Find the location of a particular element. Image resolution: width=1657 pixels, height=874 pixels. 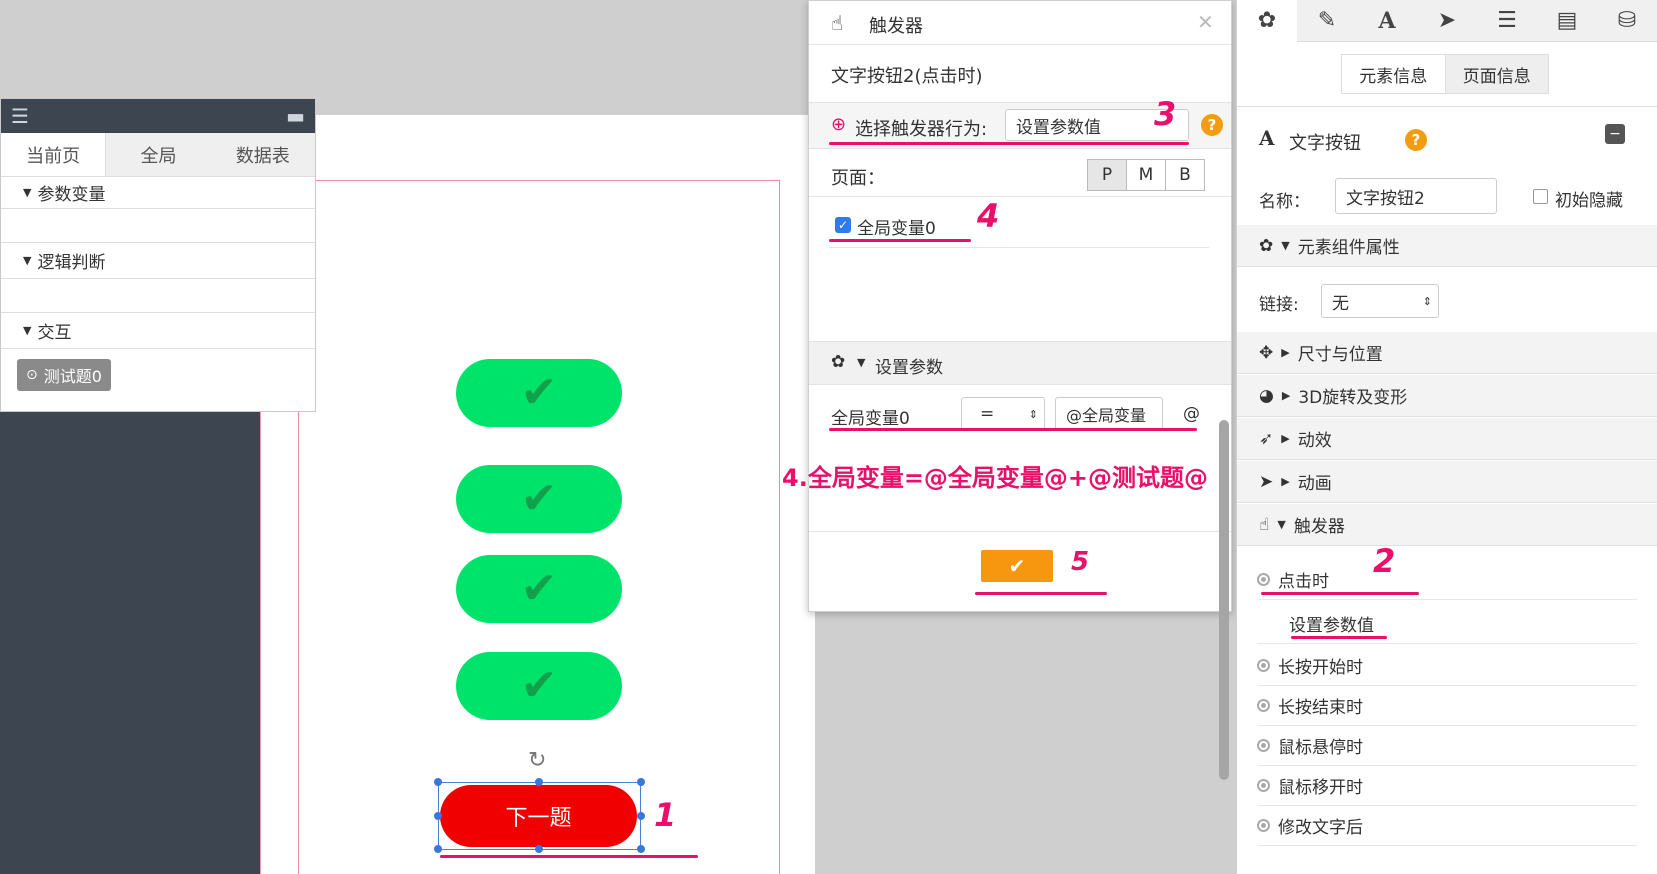

underline-action is located at coordinates (1009, 143).